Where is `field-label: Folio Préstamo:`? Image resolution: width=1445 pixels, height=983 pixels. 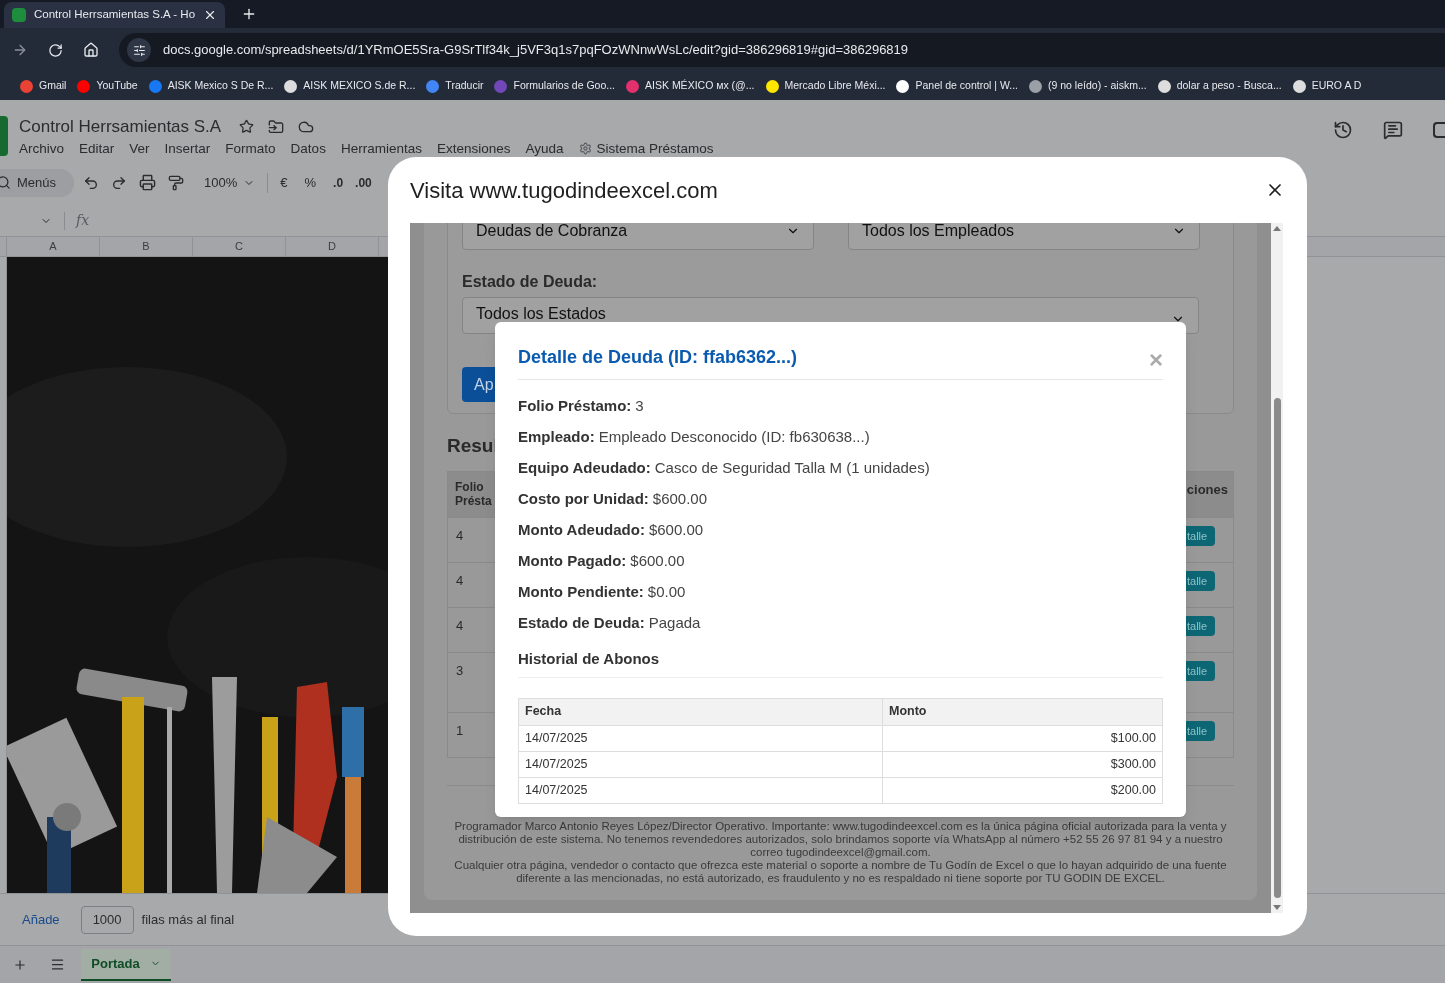 field-label: Folio Préstamo: is located at coordinates (575, 405).